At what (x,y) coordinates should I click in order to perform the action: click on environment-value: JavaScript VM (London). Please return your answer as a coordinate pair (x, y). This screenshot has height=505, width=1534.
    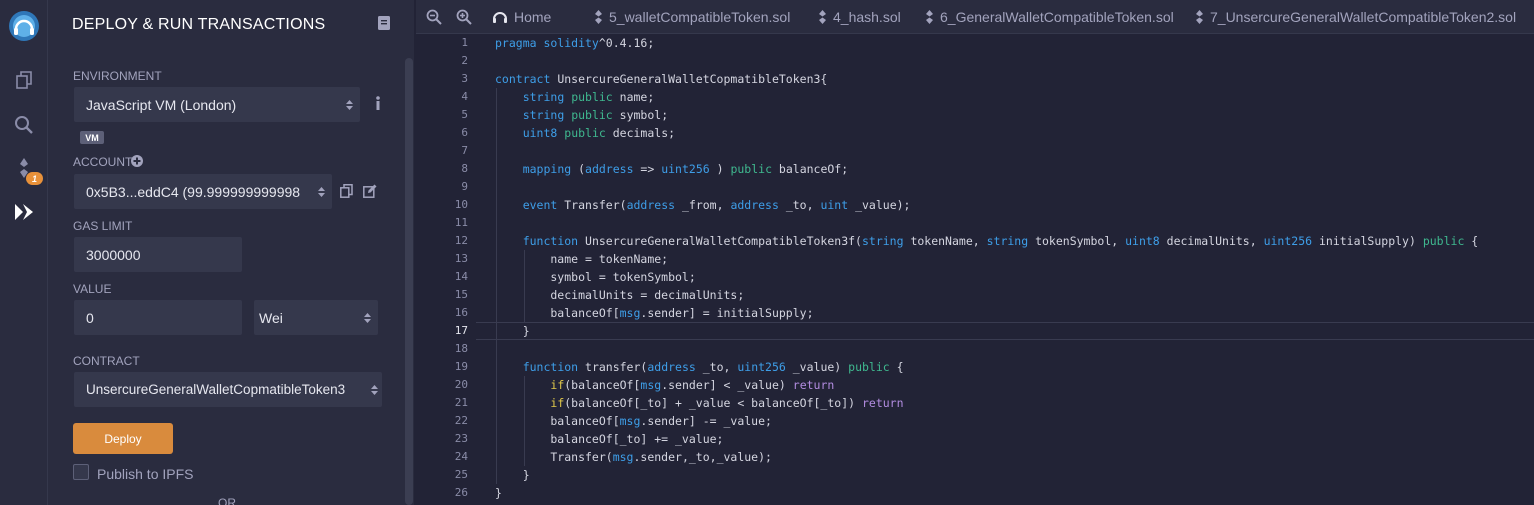
    Looking at the image, I should click on (161, 104).